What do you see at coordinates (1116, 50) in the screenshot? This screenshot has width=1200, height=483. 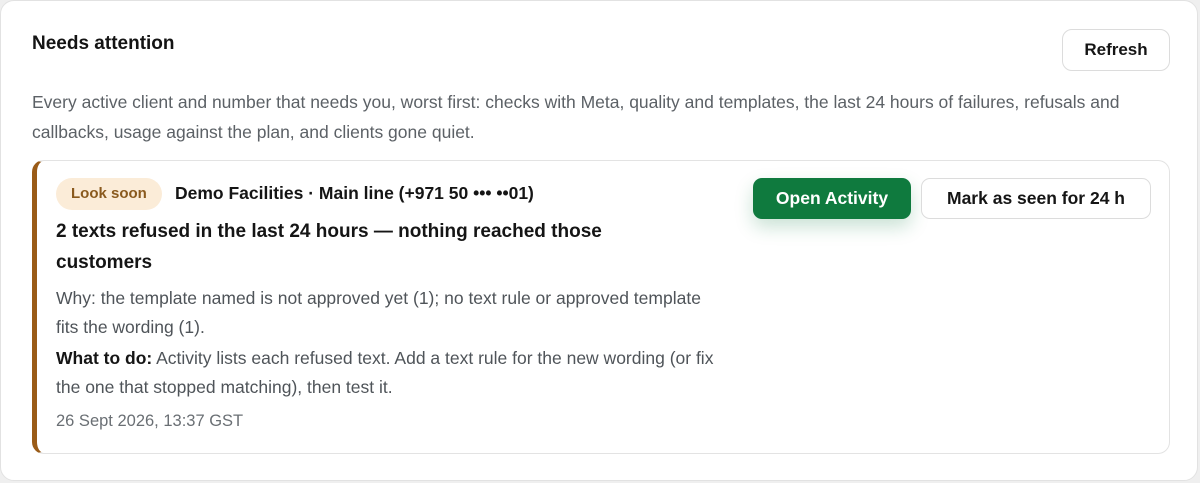 I see `refresh-button: Refresh` at bounding box center [1116, 50].